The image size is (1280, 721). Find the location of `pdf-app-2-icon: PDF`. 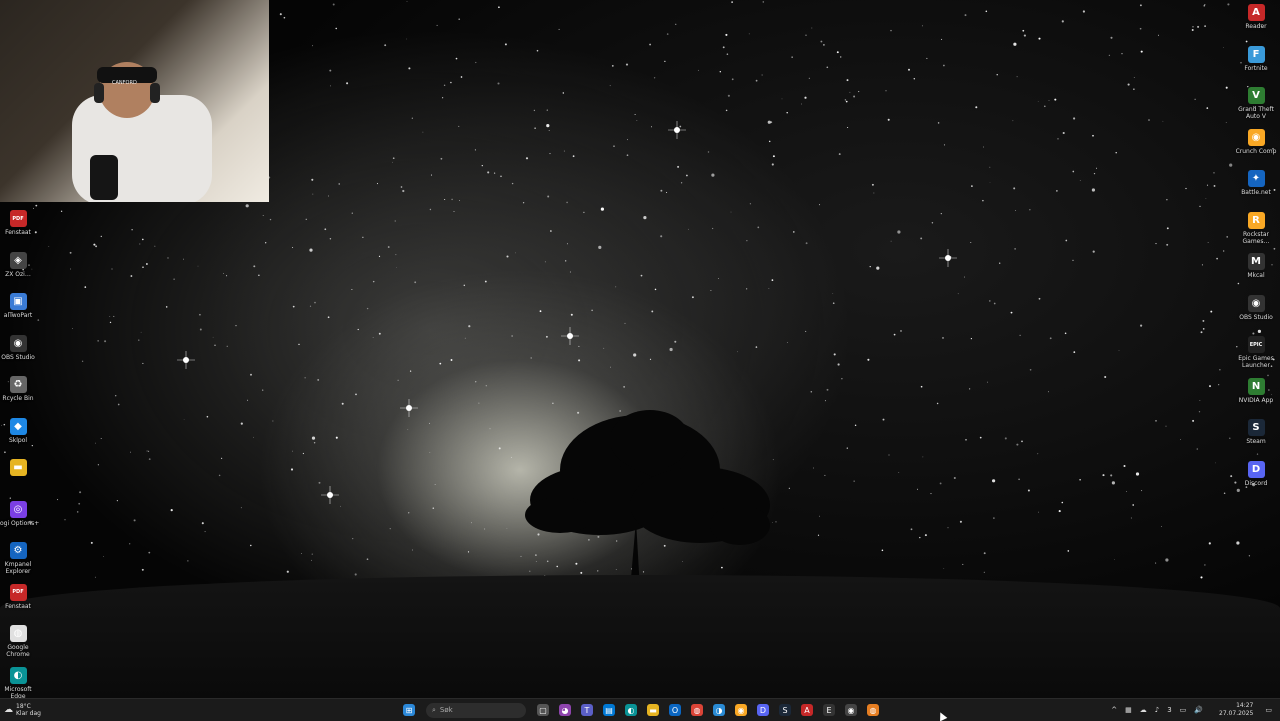

pdf-app-2-icon: PDF is located at coordinates (18, 592).